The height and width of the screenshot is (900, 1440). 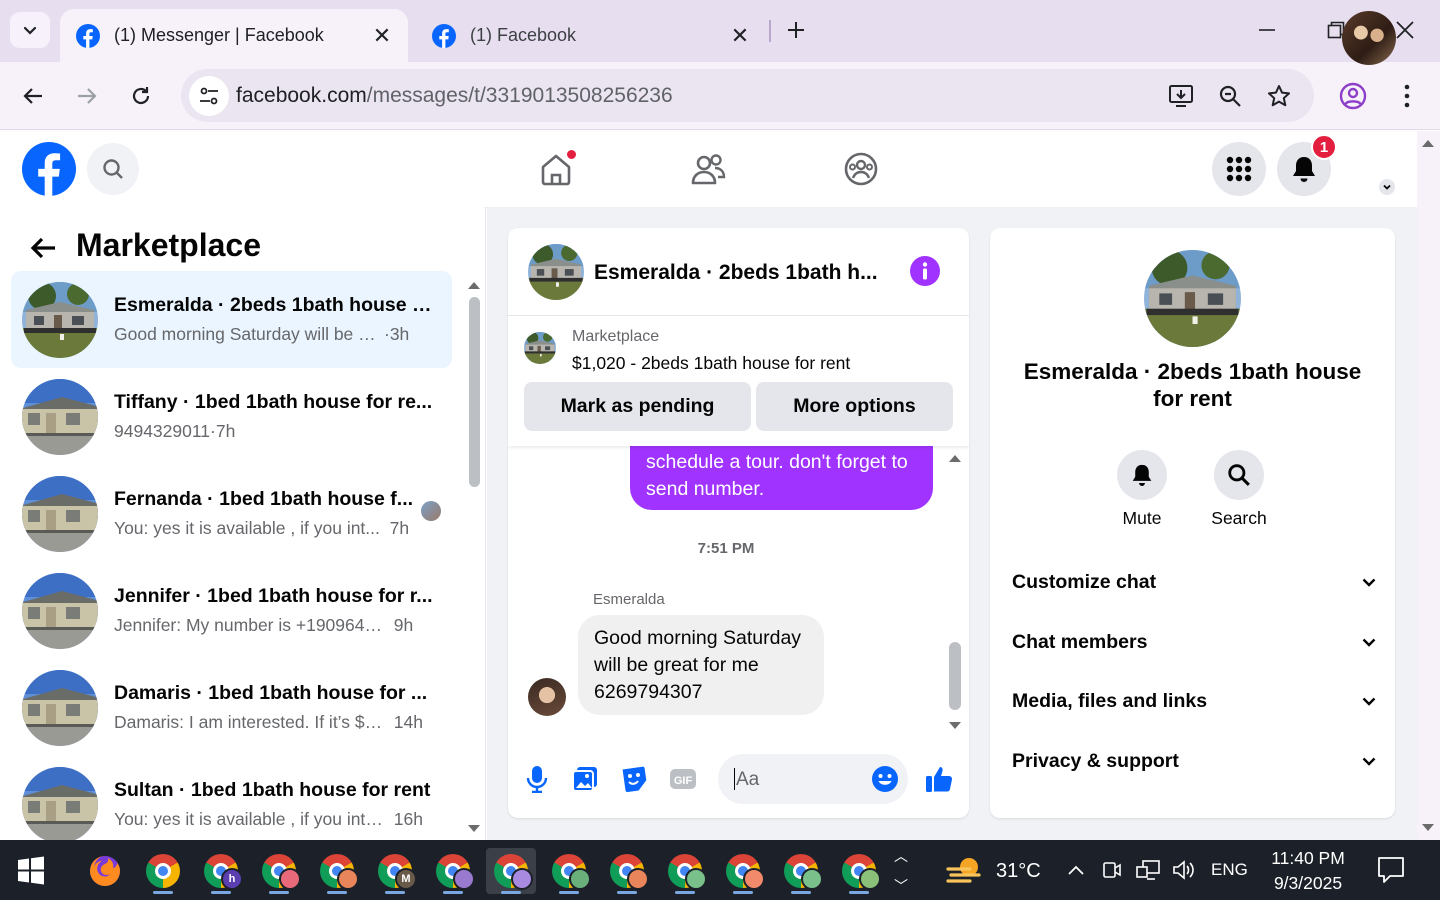 What do you see at coordinates (637, 406) in the screenshot?
I see `mark-as-pending-button: Mark as pending` at bounding box center [637, 406].